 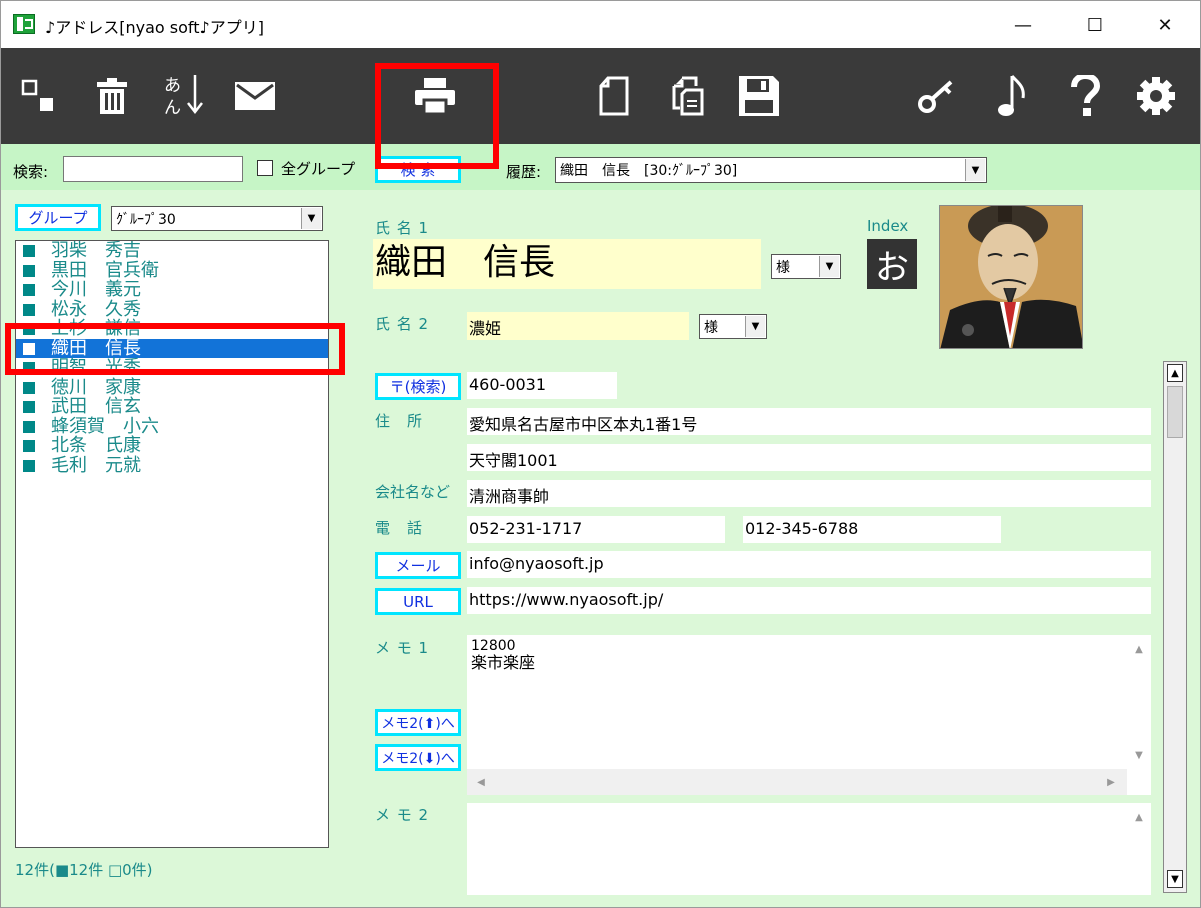 What do you see at coordinates (96, 250) in the screenshot?
I see `contact-name: 羽柴 秀吉` at bounding box center [96, 250].